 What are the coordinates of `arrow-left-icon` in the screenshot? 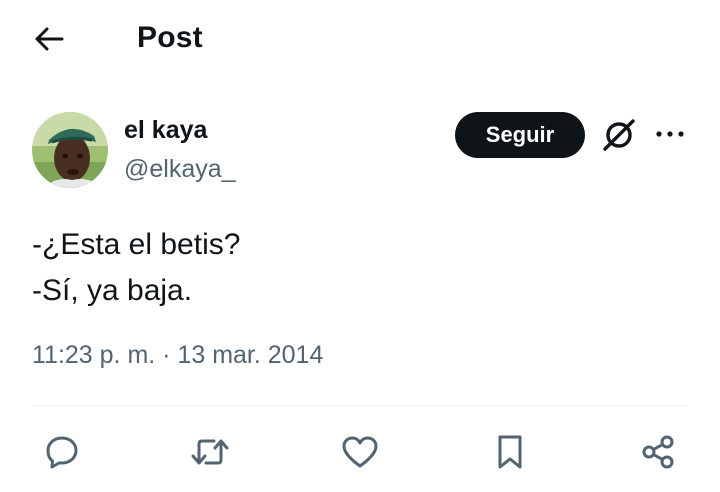 It's located at (49, 39).